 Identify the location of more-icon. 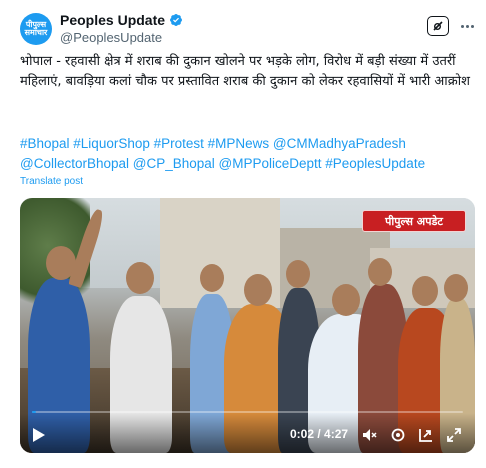
(462, 26).